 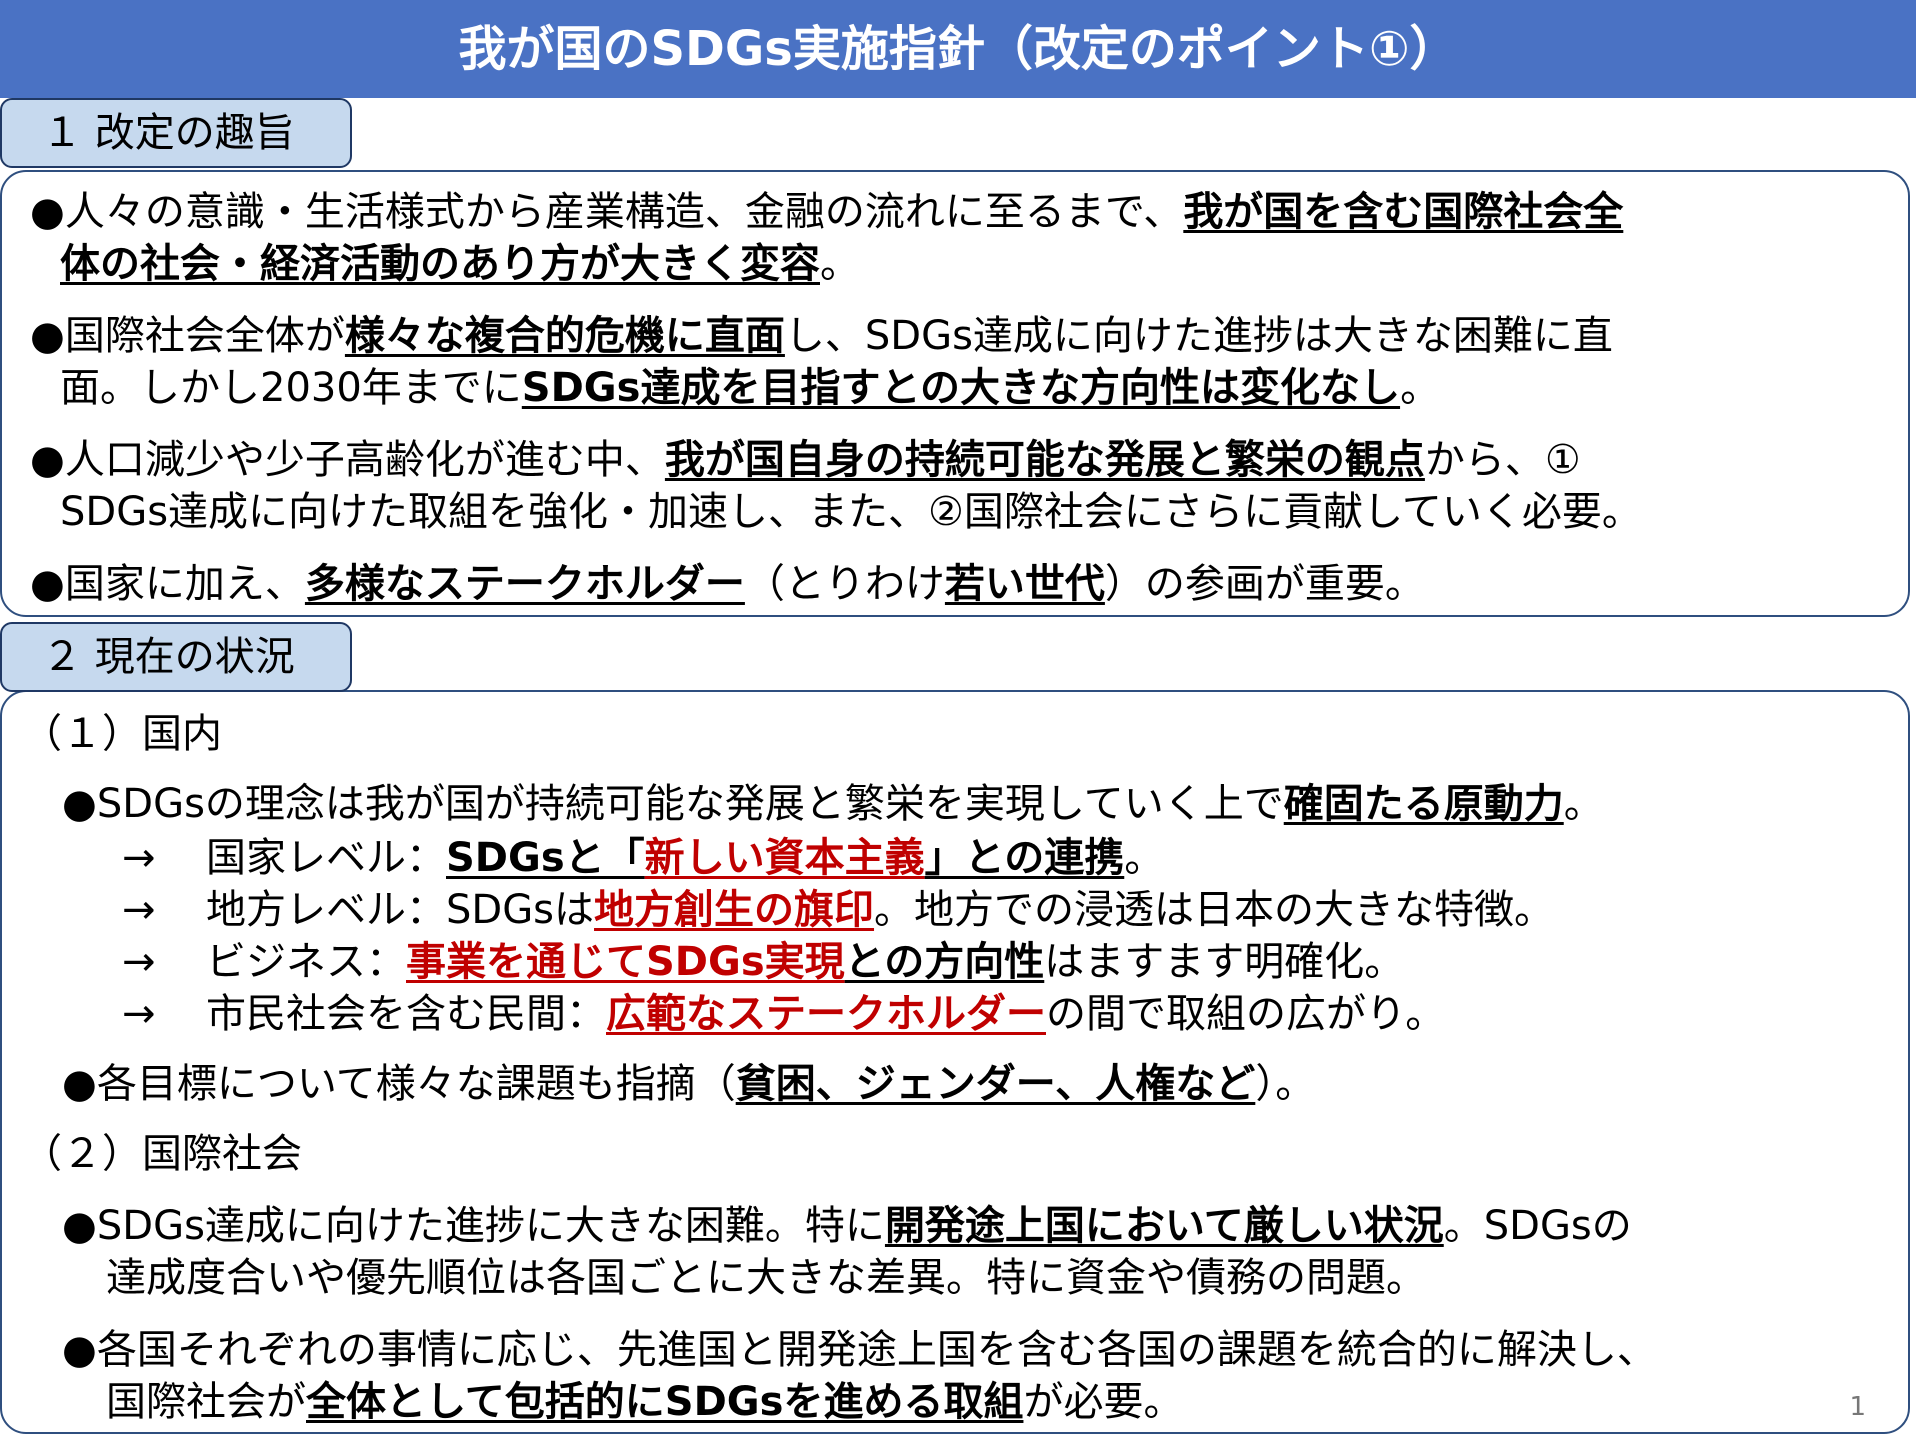 I want to click on domestic-arrow-private: → 市民社会を含む民間：広範なステークホルダーの間で取組の広がり。, so click(x=783, y=1014).